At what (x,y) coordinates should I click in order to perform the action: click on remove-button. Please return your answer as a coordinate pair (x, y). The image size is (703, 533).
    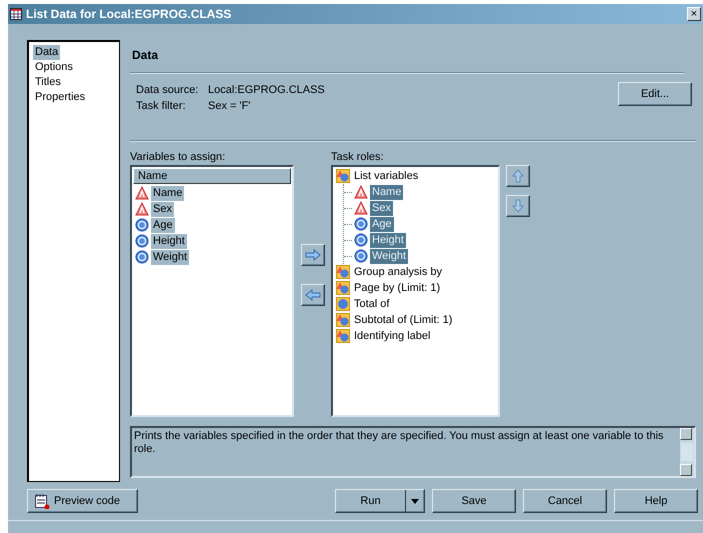
    Looking at the image, I should click on (312, 295).